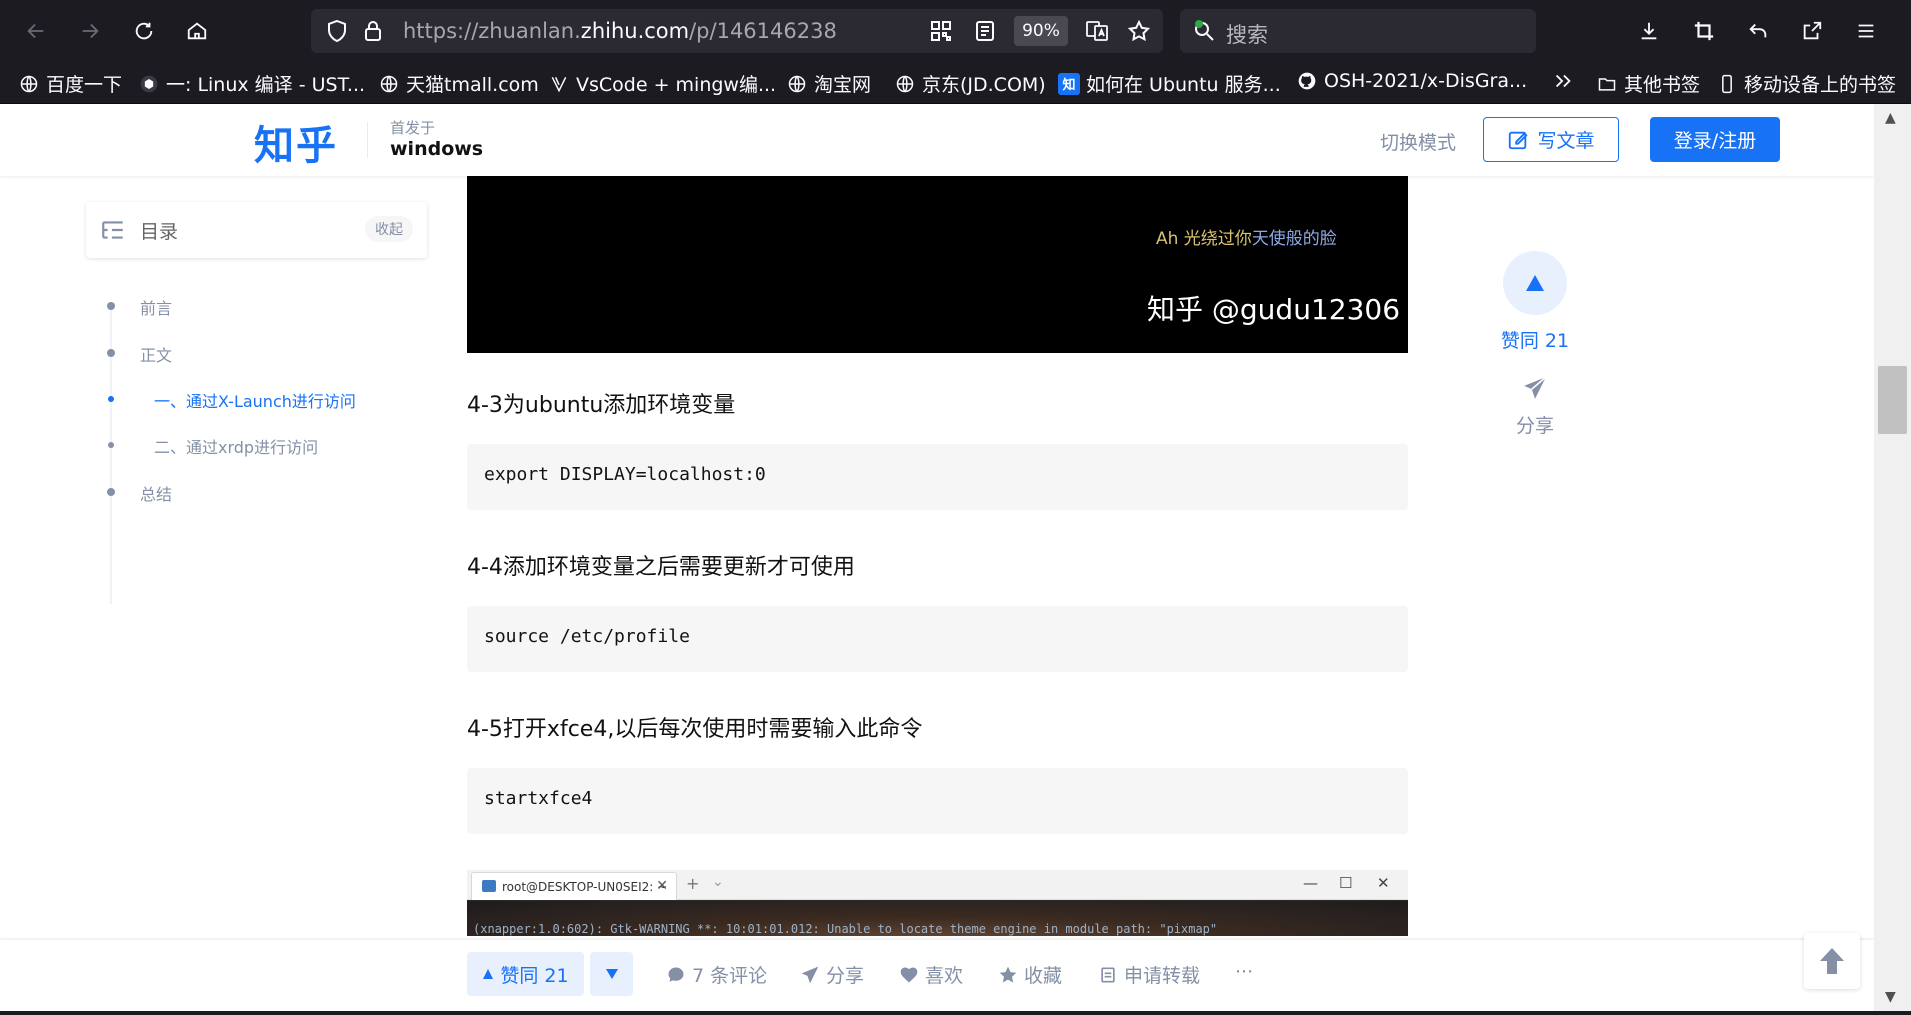 This screenshot has height=1015, width=1911. What do you see at coordinates (84, 85) in the screenshot?
I see `bookmark-label: 百度一下` at bounding box center [84, 85].